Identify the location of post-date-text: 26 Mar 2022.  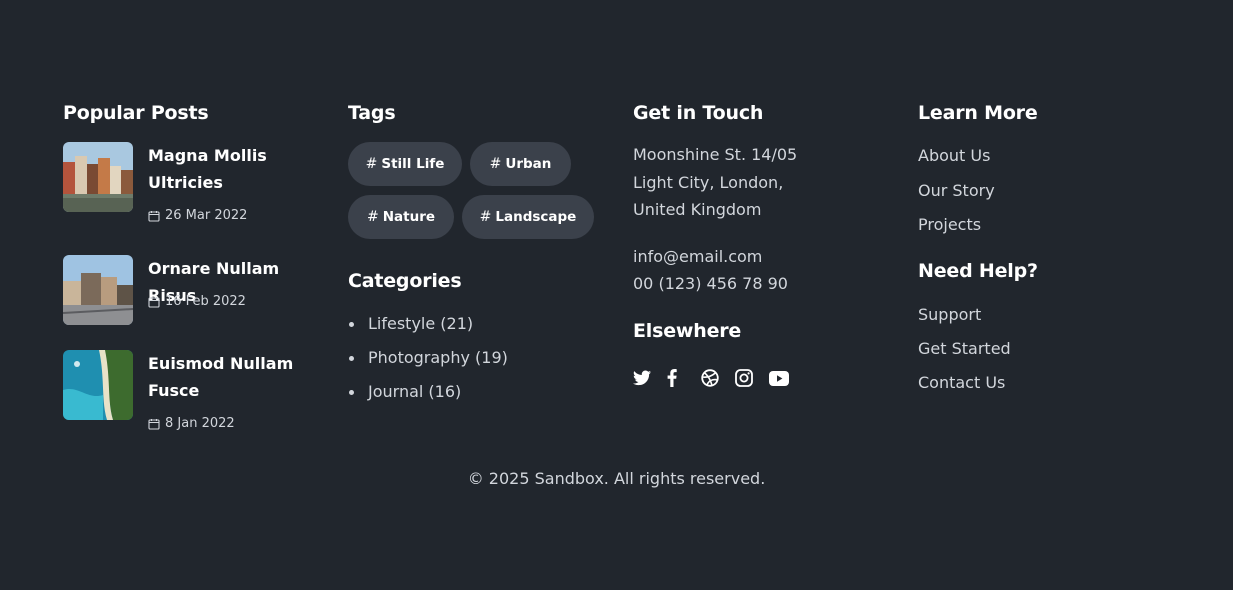
(206, 215).